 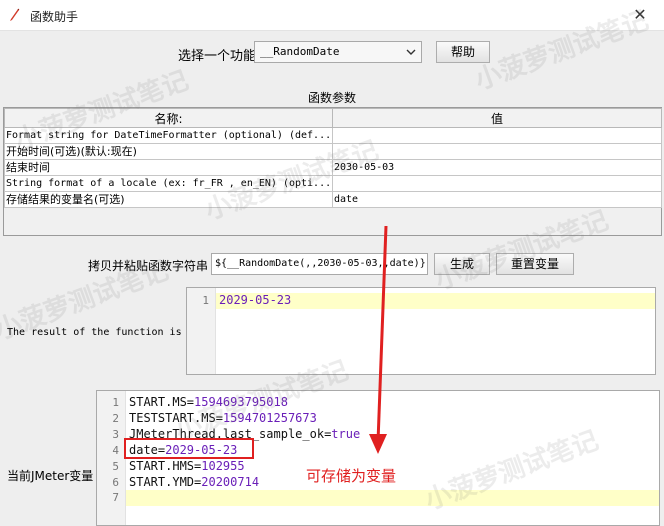 I want to click on function-select: __RandomDate, so click(x=338, y=52).